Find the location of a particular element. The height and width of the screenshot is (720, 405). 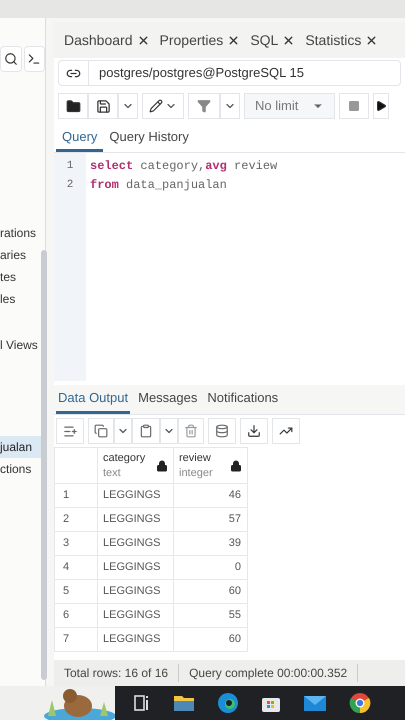

filter-icon is located at coordinates (204, 106).